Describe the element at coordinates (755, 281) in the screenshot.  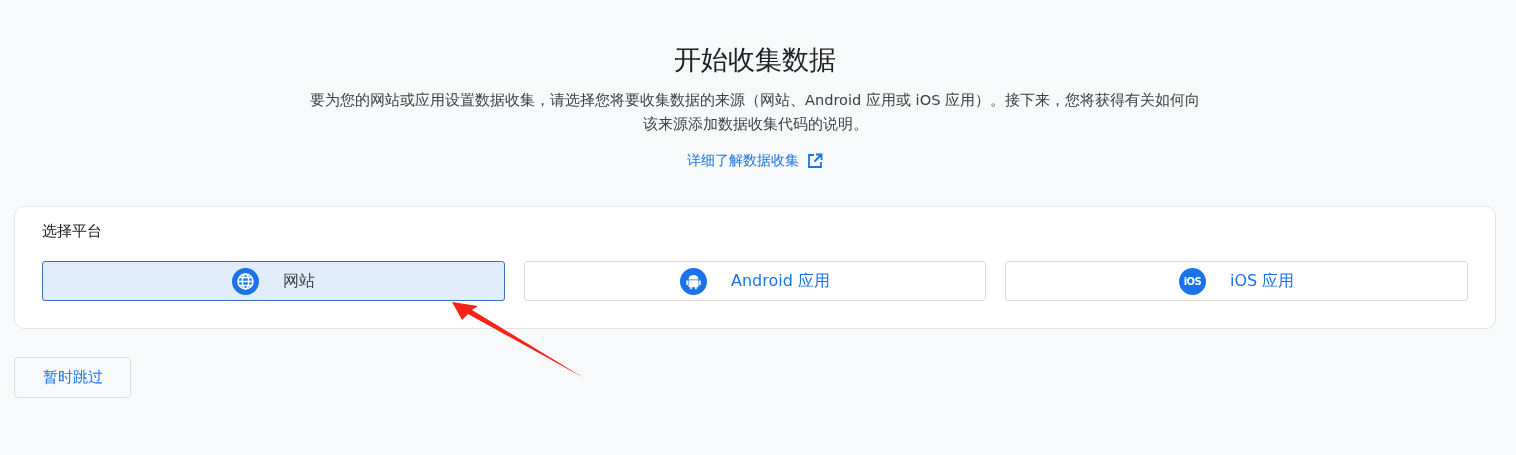
I see `platform-button: Android 应用` at that location.